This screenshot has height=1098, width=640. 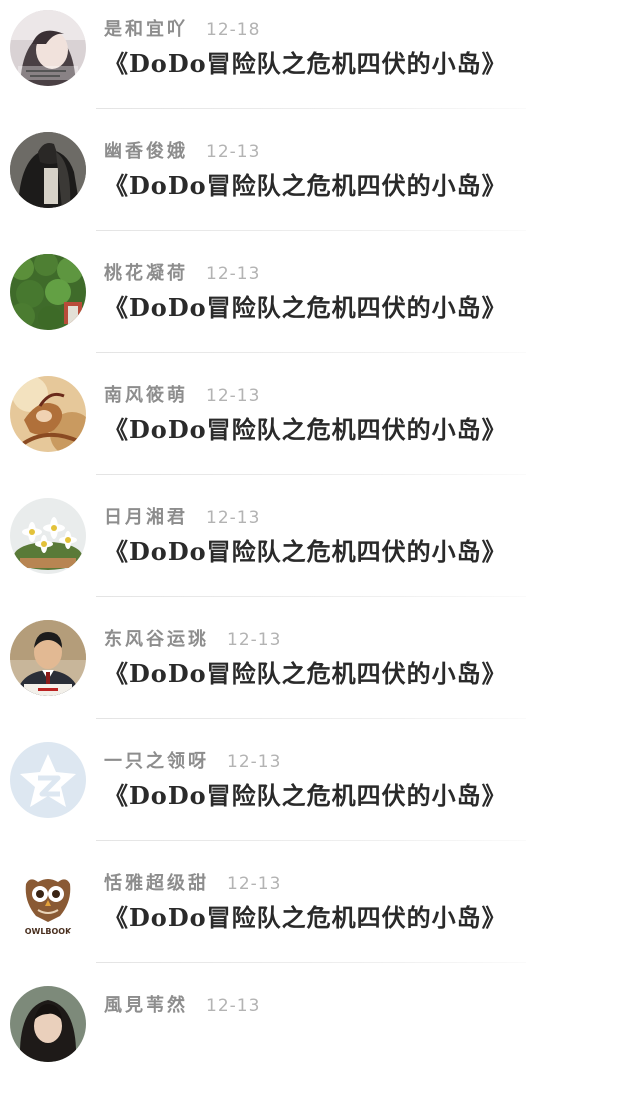 I want to click on default-qzone-avatar-icon, so click(x=48, y=780).